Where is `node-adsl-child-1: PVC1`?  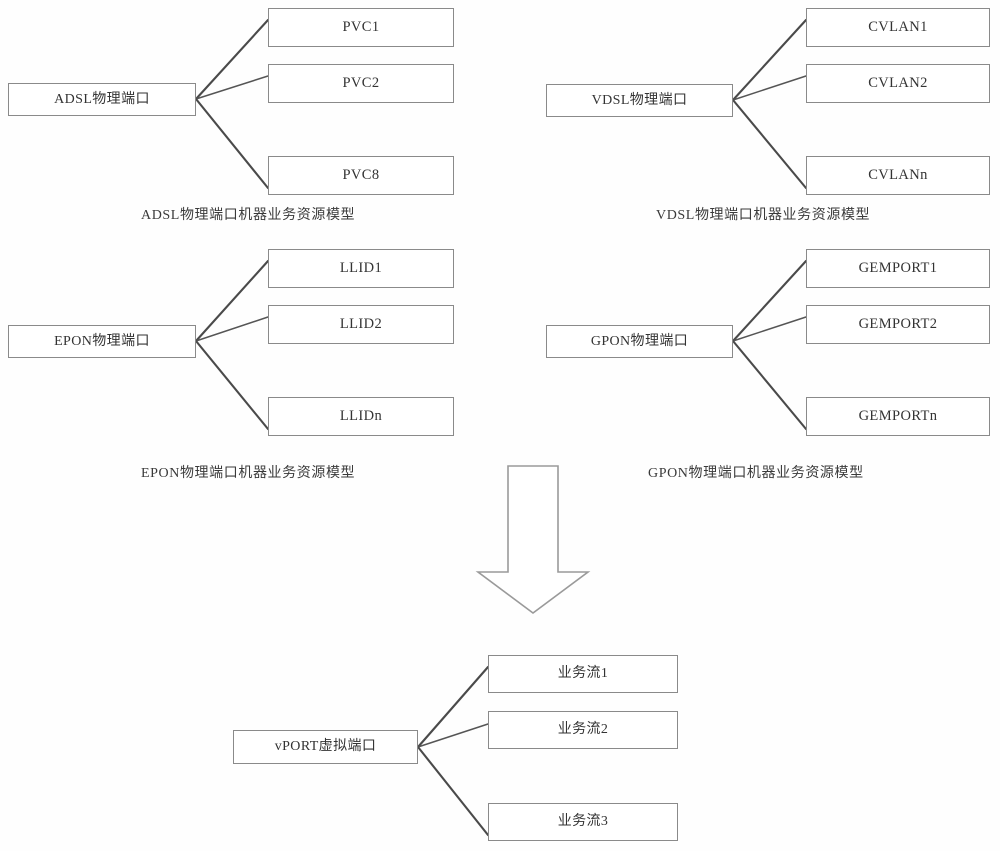 node-adsl-child-1: PVC1 is located at coordinates (361, 27).